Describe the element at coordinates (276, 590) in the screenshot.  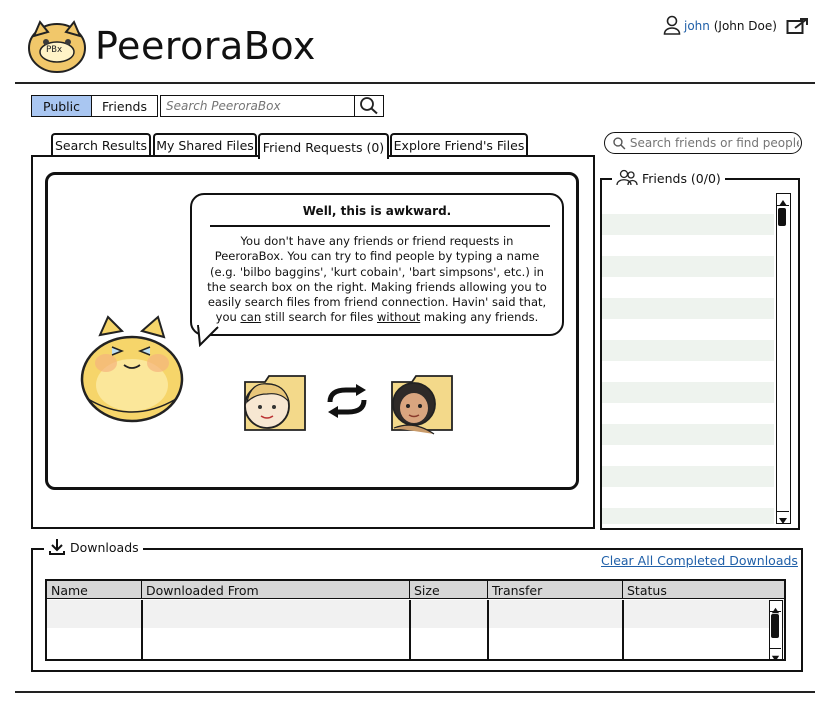
I see `column-header-downloaded-from: Downloaded From` at that location.